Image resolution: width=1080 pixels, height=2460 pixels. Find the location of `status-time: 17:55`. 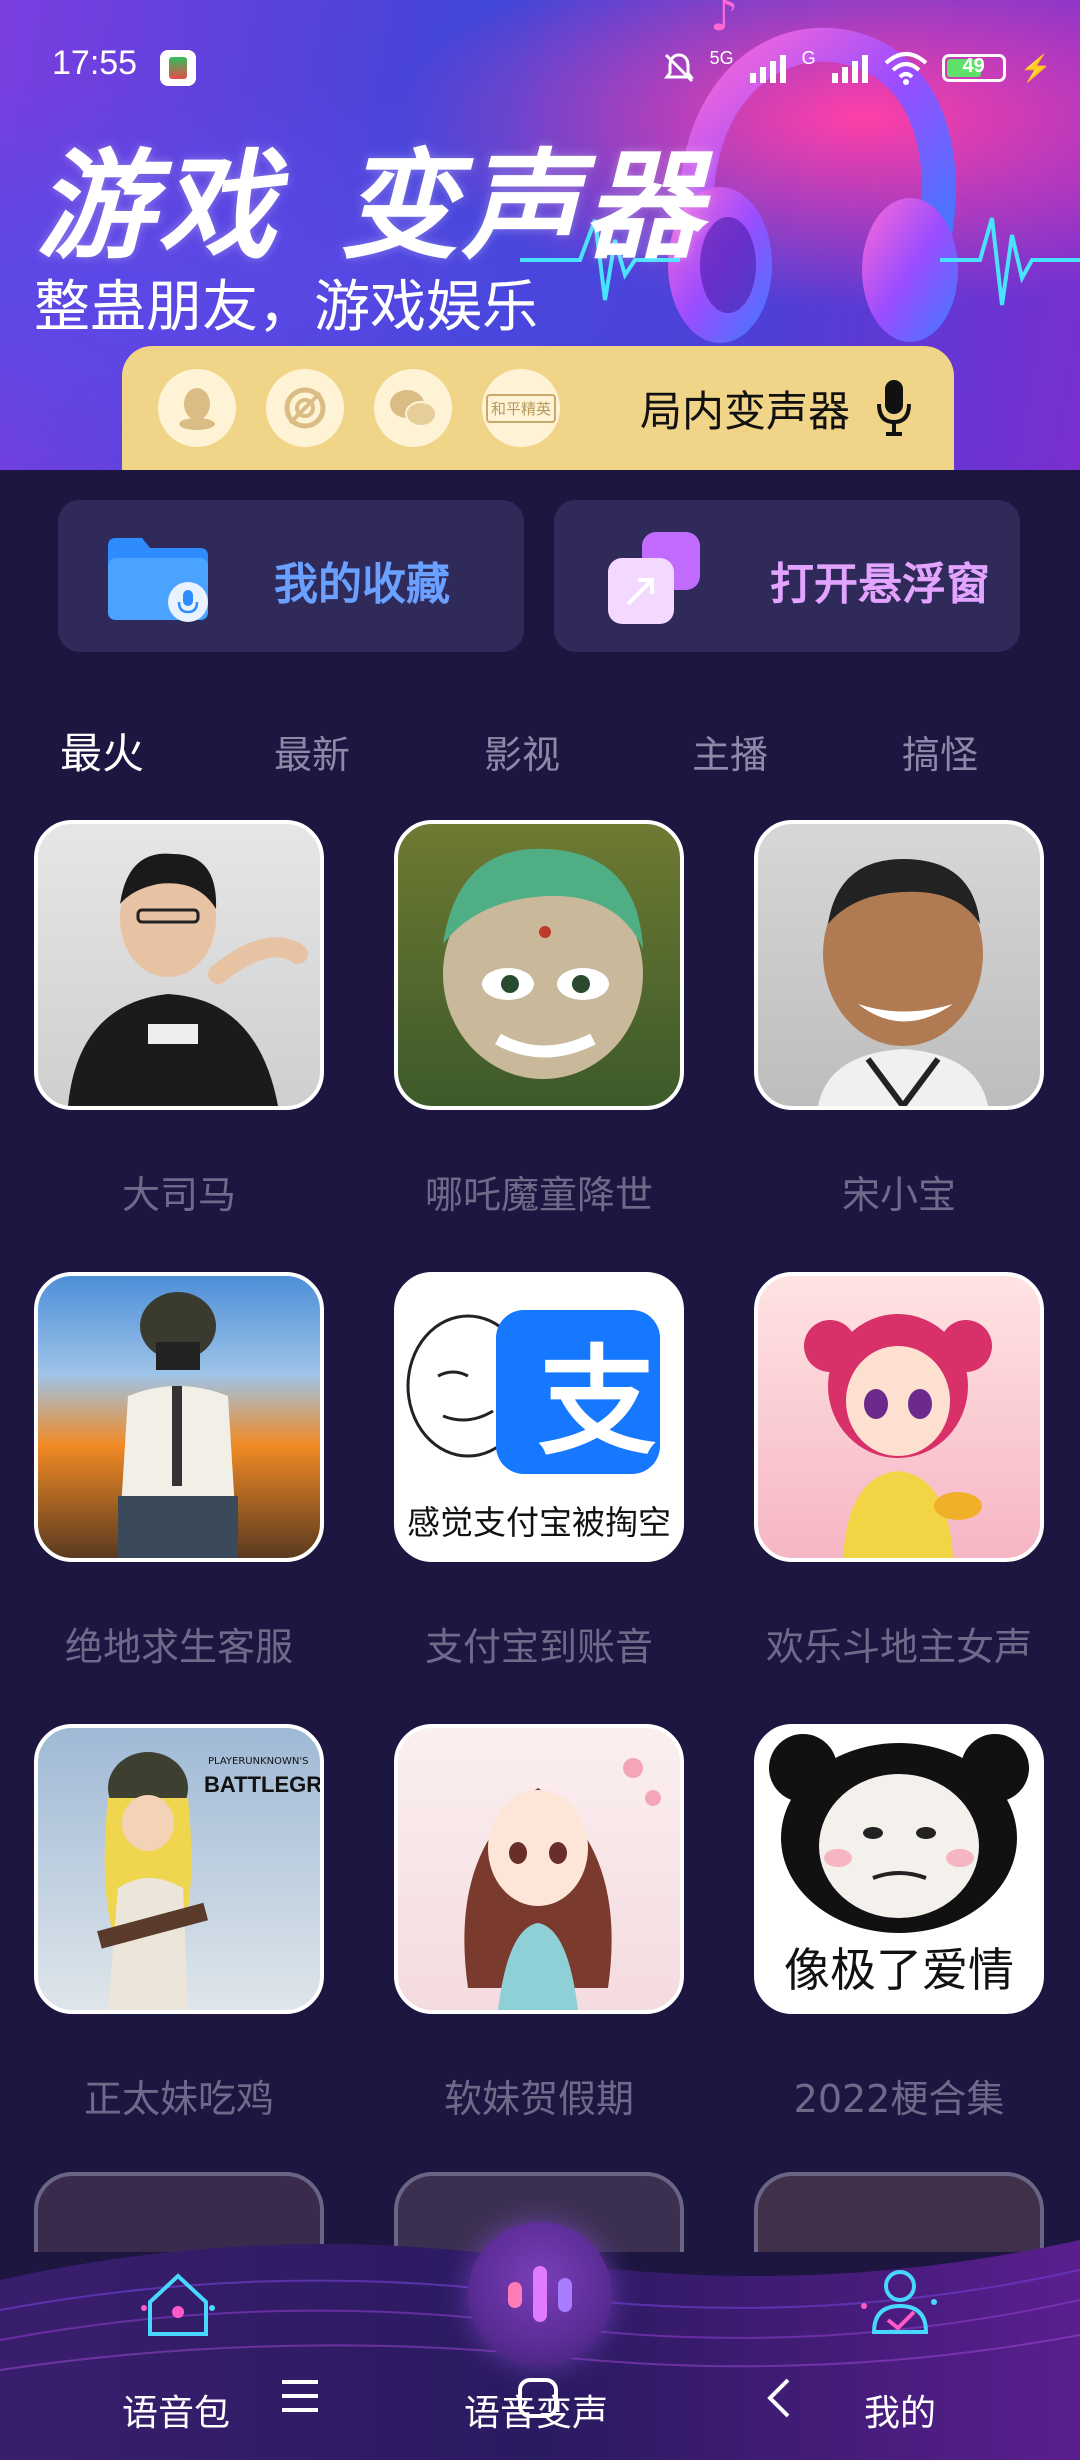

status-time: 17:55 is located at coordinates (95, 63).